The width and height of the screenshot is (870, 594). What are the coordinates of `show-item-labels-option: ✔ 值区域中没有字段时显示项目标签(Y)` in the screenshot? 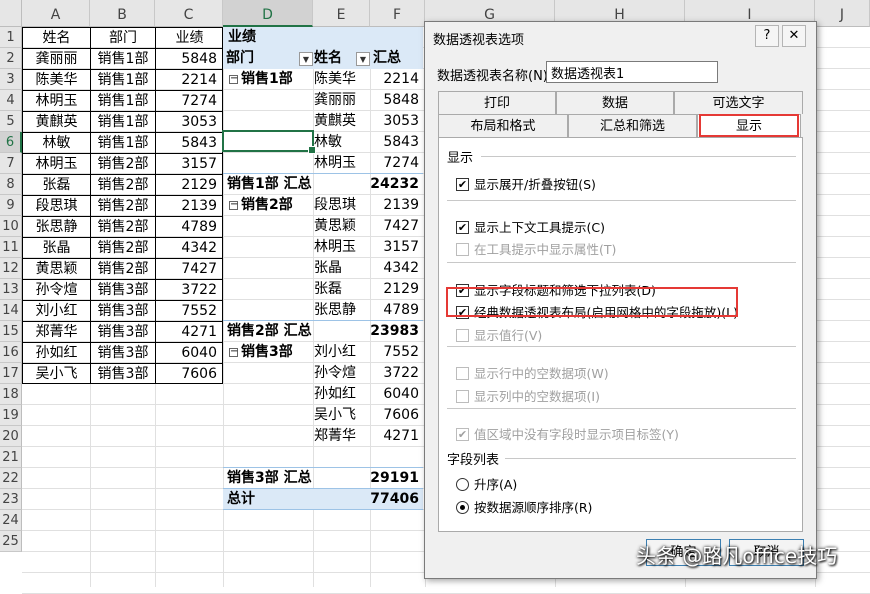 It's located at (567, 433).